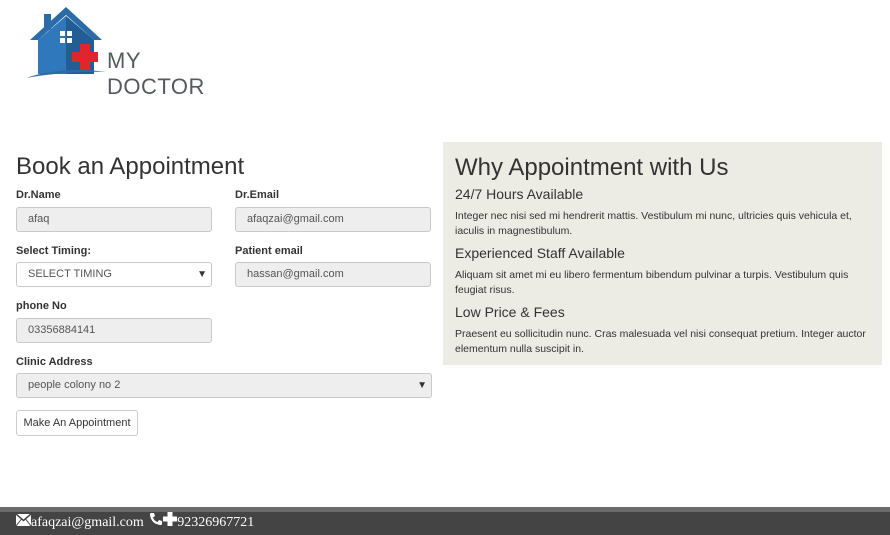 The width and height of the screenshot is (890, 535). What do you see at coordinates (215, 522) in the screenshot?
I see `footer-phone: 92326967721` at bounding box center [215, 522].